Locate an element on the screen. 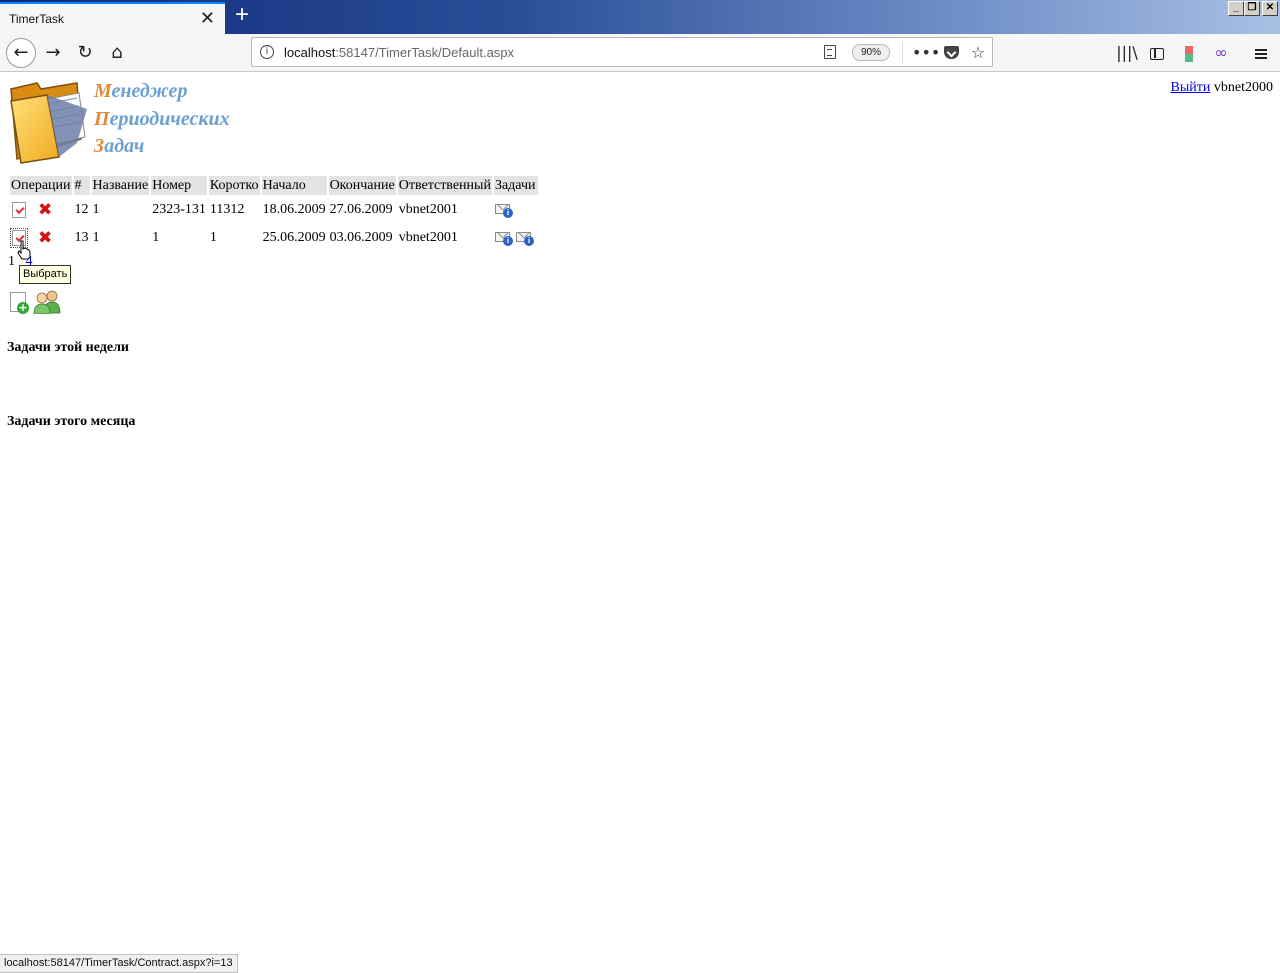 The width and height of the screenshot is (1280, 973). extension-link-icon: ∞ is located at coordinates (1221, 53).